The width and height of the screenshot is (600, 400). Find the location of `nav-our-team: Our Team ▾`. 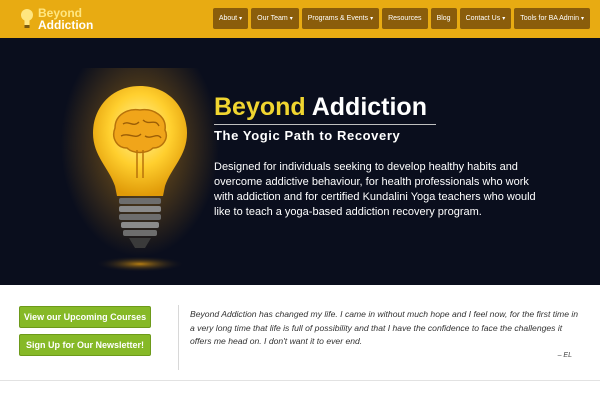

nav-our-team: Our Team ▾ is located at coordinates (275, 18).